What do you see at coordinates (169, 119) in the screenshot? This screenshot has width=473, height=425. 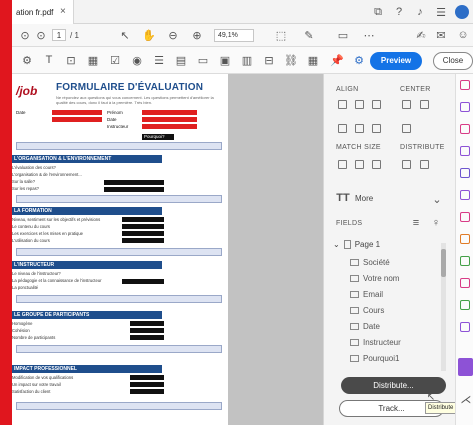 I see `form-field-date` at bounding box center [169, 119].